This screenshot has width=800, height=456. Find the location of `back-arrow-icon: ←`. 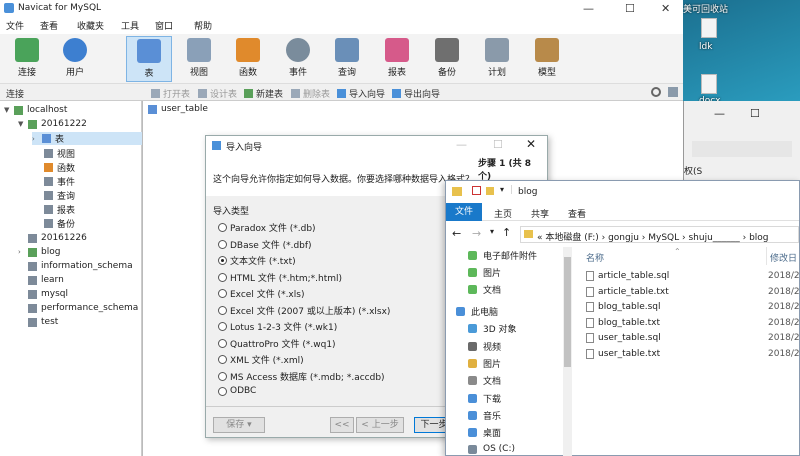

back-arrow-icon: ← is located at coordinates (456, 233).